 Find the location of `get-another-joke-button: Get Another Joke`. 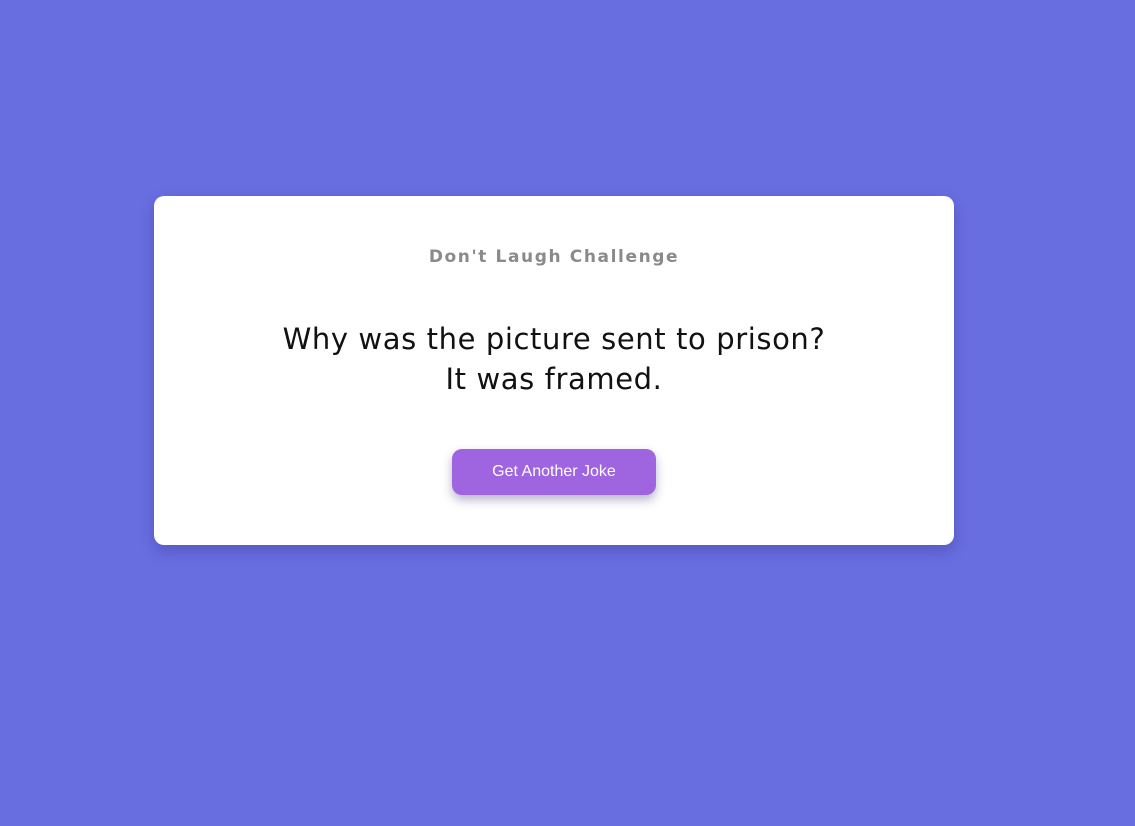

get-another-joke-button: Get Another Joke is located at coordinates (554, 472).